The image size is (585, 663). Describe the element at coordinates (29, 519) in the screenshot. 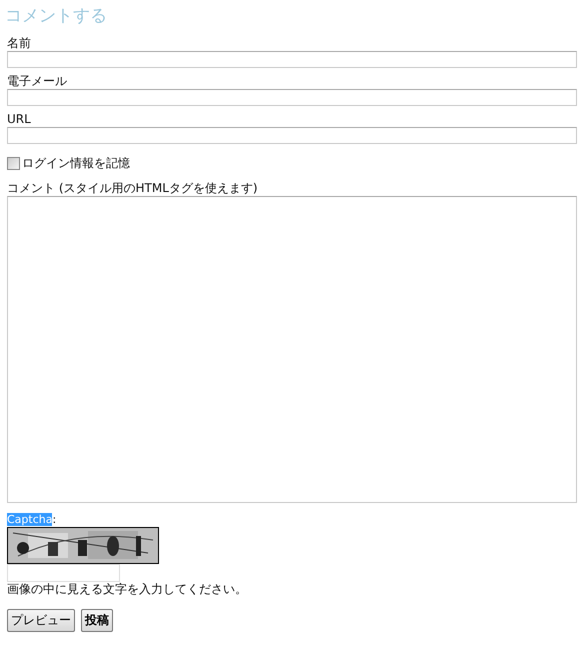

I see `captcha-label: Captcha` at that location.